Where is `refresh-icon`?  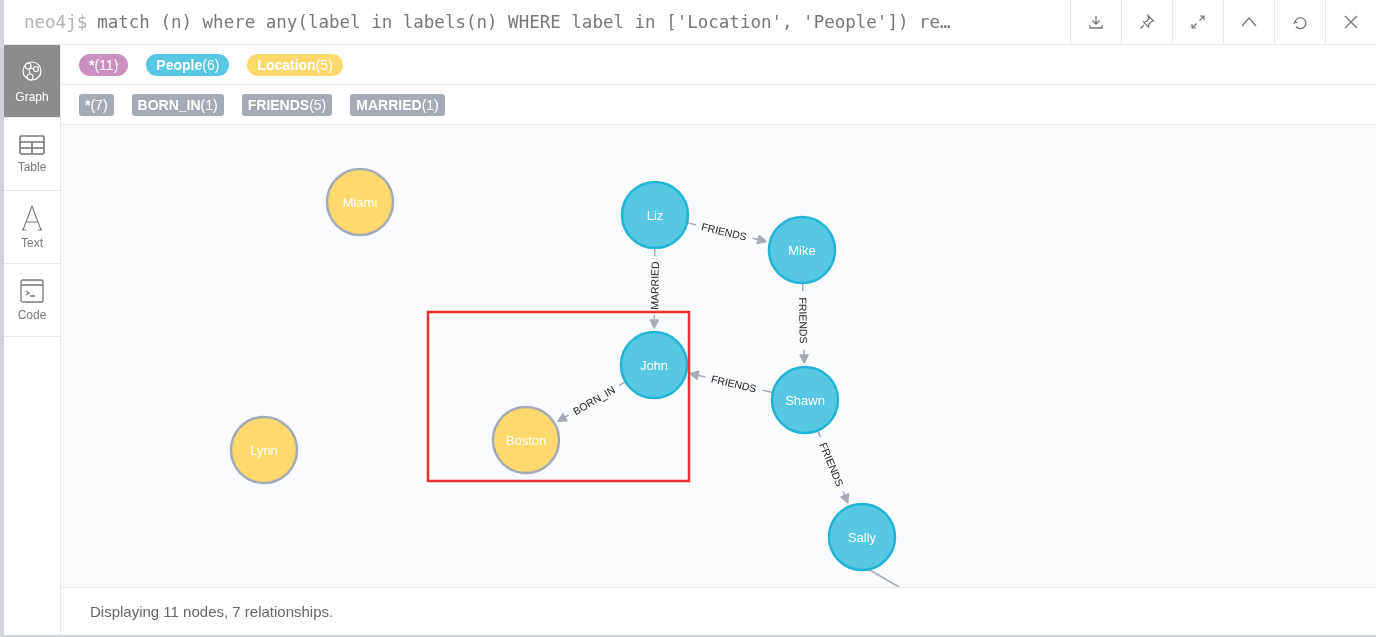
refresh-icon is located at coordinates (1300, 22).